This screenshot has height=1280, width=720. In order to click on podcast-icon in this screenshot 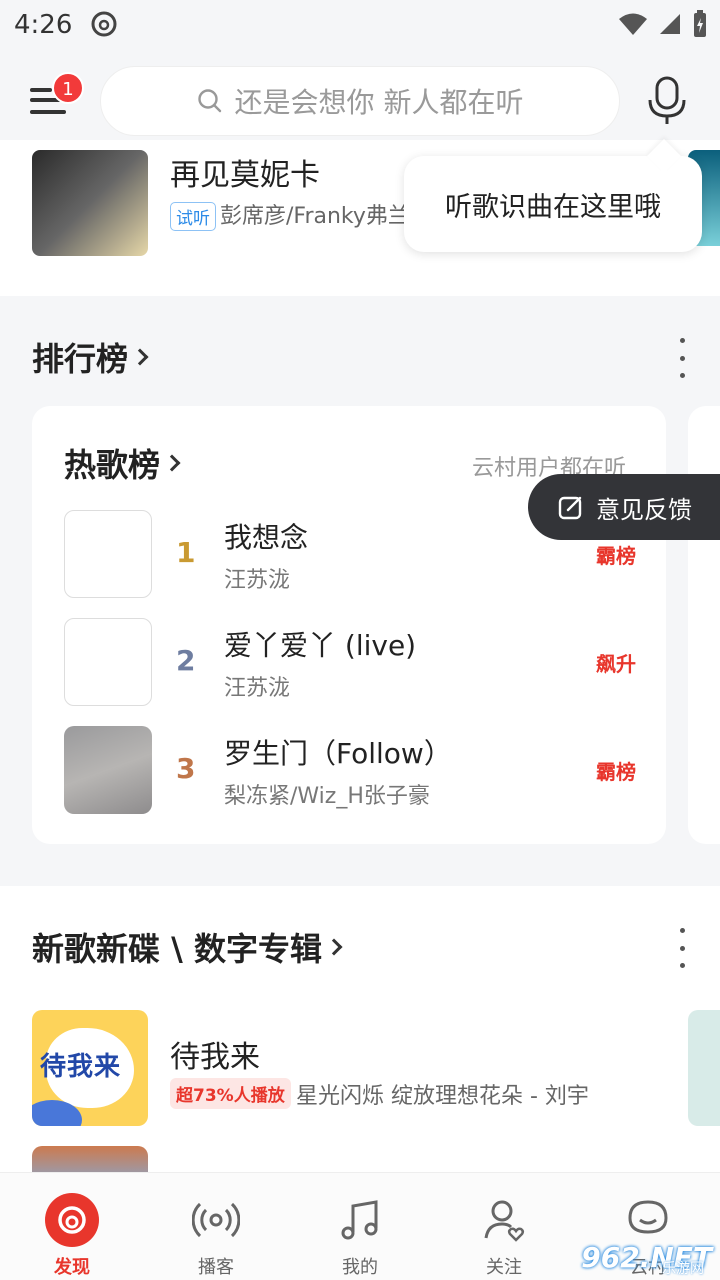, I will do `click(216, 1220)`.